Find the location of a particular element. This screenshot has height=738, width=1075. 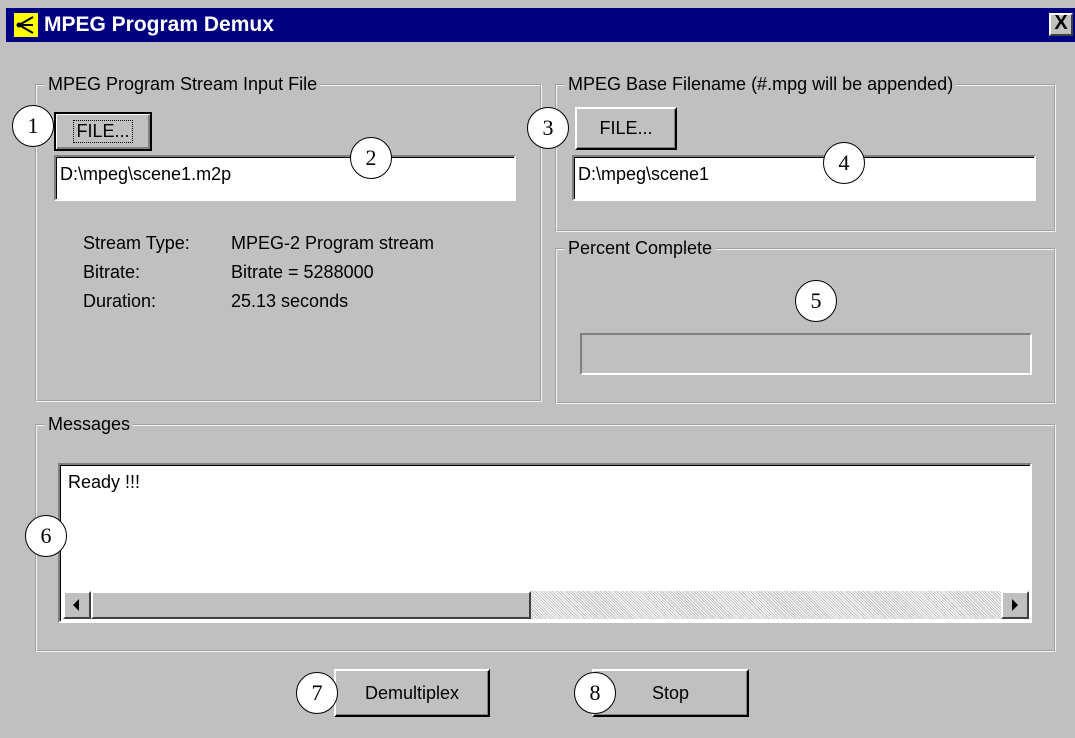

scroll-right-arrow-icon is located at coordinates (1015, 605).